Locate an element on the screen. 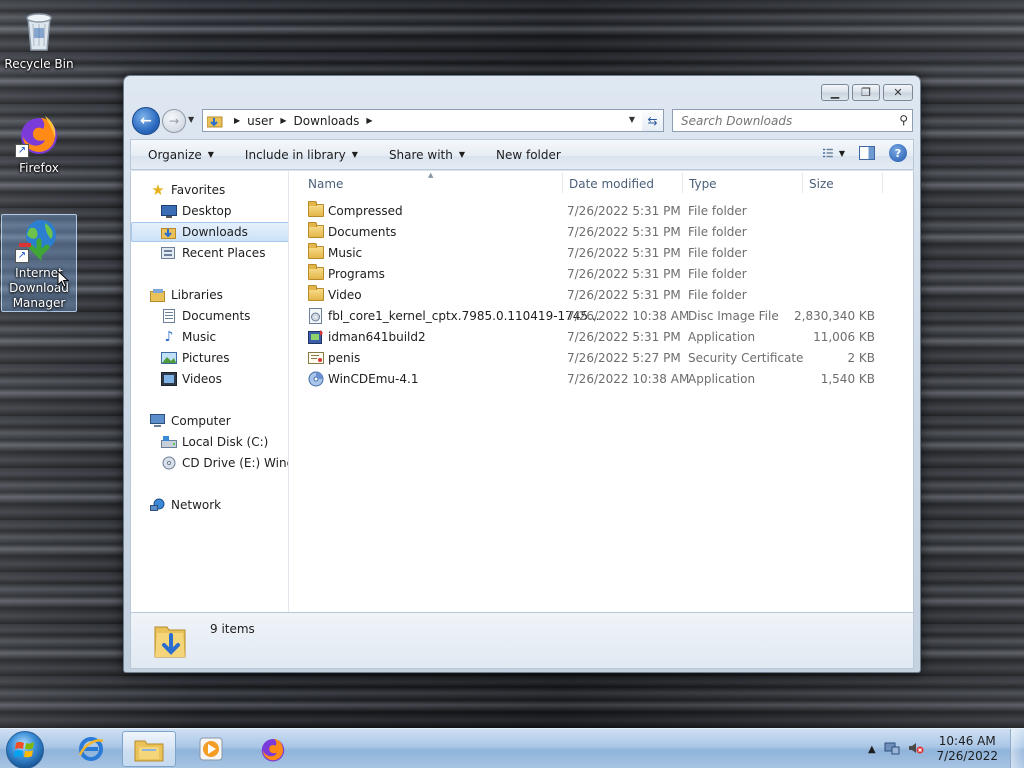 This screenshot has width=1024, height=768. column-header-name: Name is located at coordinates (325, 184).